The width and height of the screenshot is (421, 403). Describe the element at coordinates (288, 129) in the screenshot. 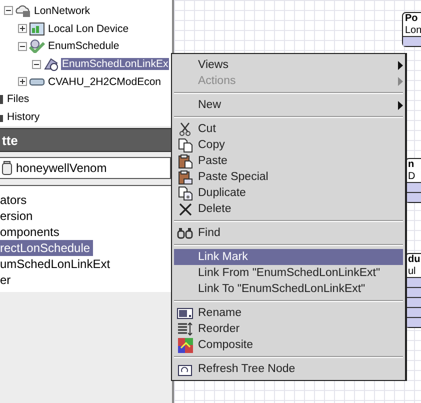

I see `menu-item: Cut` at that location.